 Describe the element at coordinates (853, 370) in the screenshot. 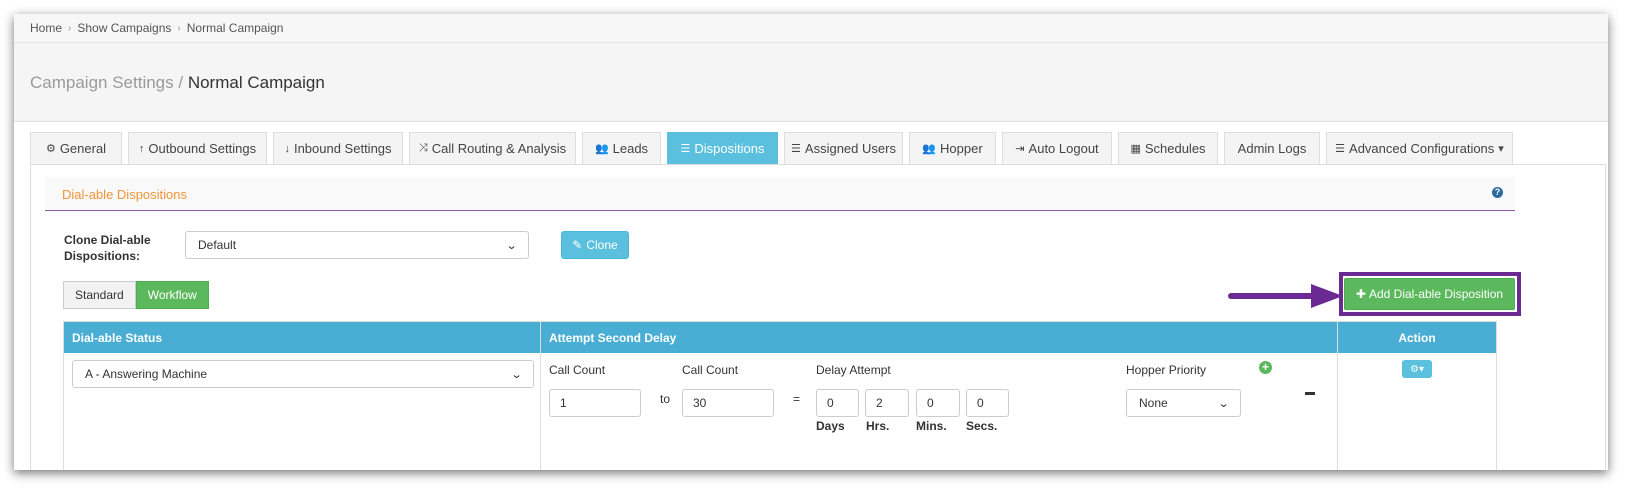

I see `delay-attempt-label: Delay Attempt` at that location.